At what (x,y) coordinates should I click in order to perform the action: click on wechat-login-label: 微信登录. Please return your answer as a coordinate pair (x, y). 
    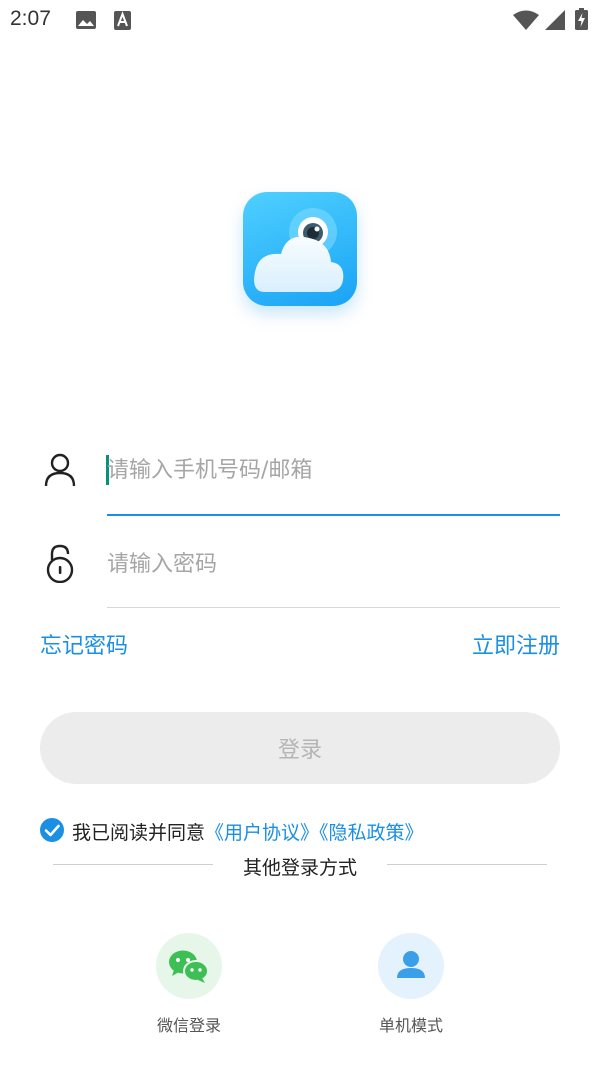
    Looking at the image, I should click on (188, 1025).